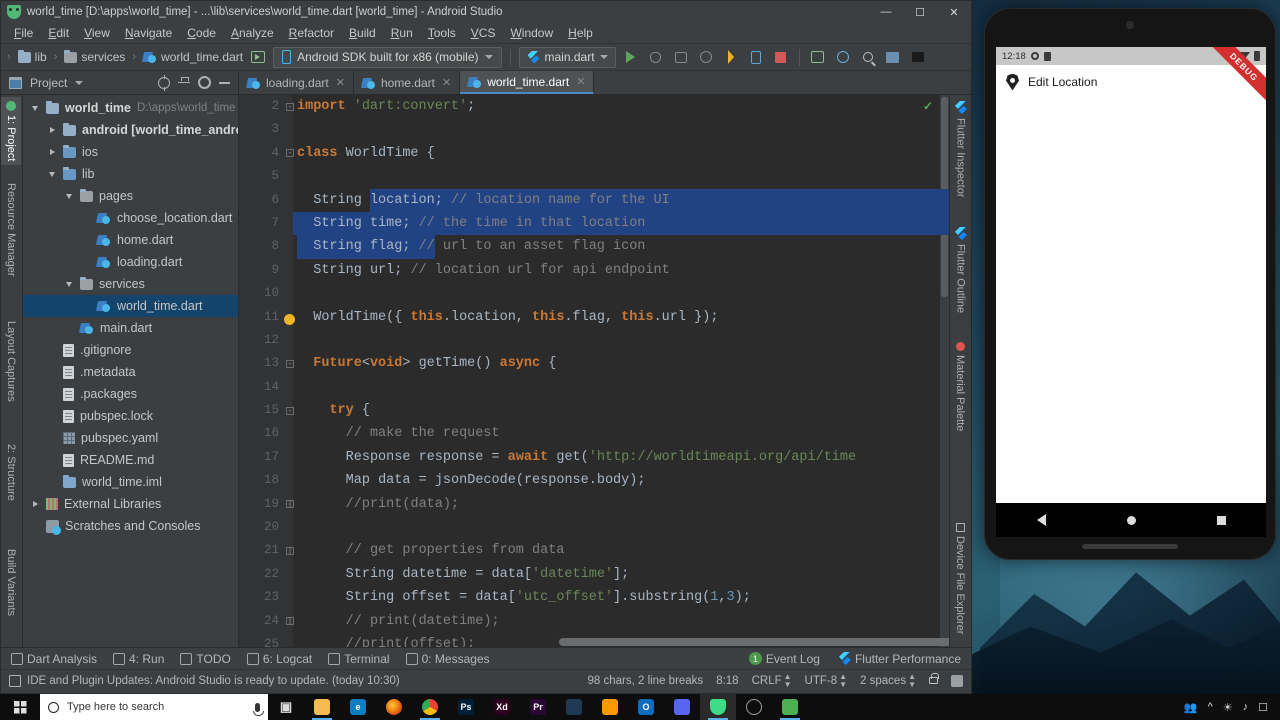  I want to click on tool-tab-project: 1: Project, so click(11, 131).